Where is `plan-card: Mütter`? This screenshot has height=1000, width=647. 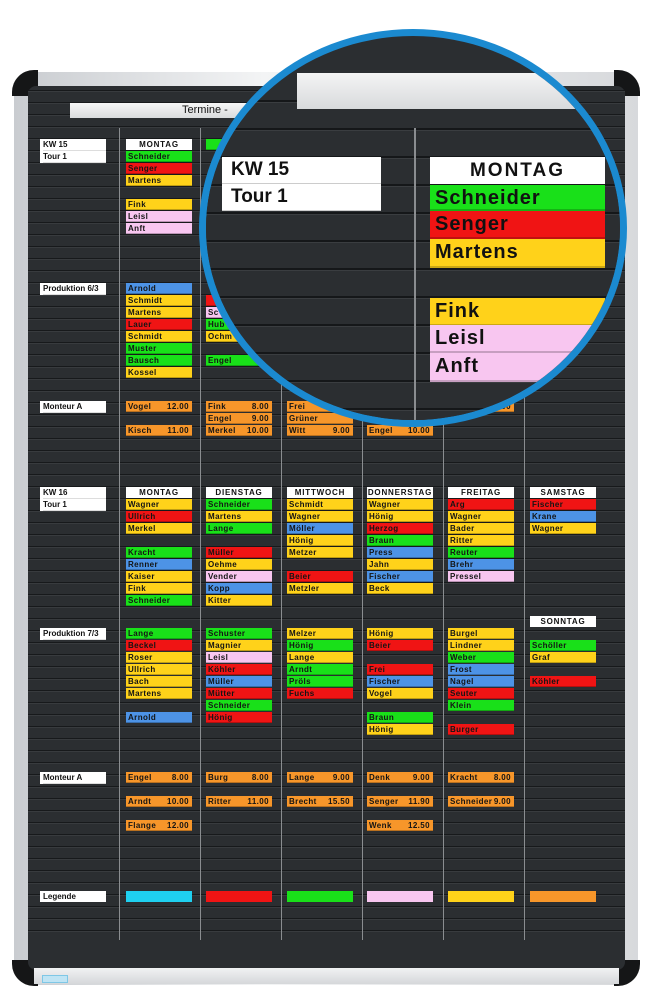 plan-card: Mütter is located at coordinates (239, 693).